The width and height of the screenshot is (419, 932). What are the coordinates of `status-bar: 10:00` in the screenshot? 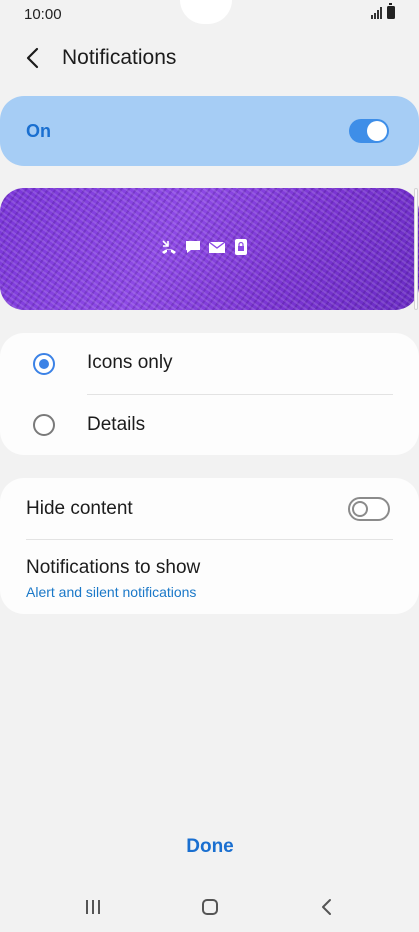 It's located at (209, 14).